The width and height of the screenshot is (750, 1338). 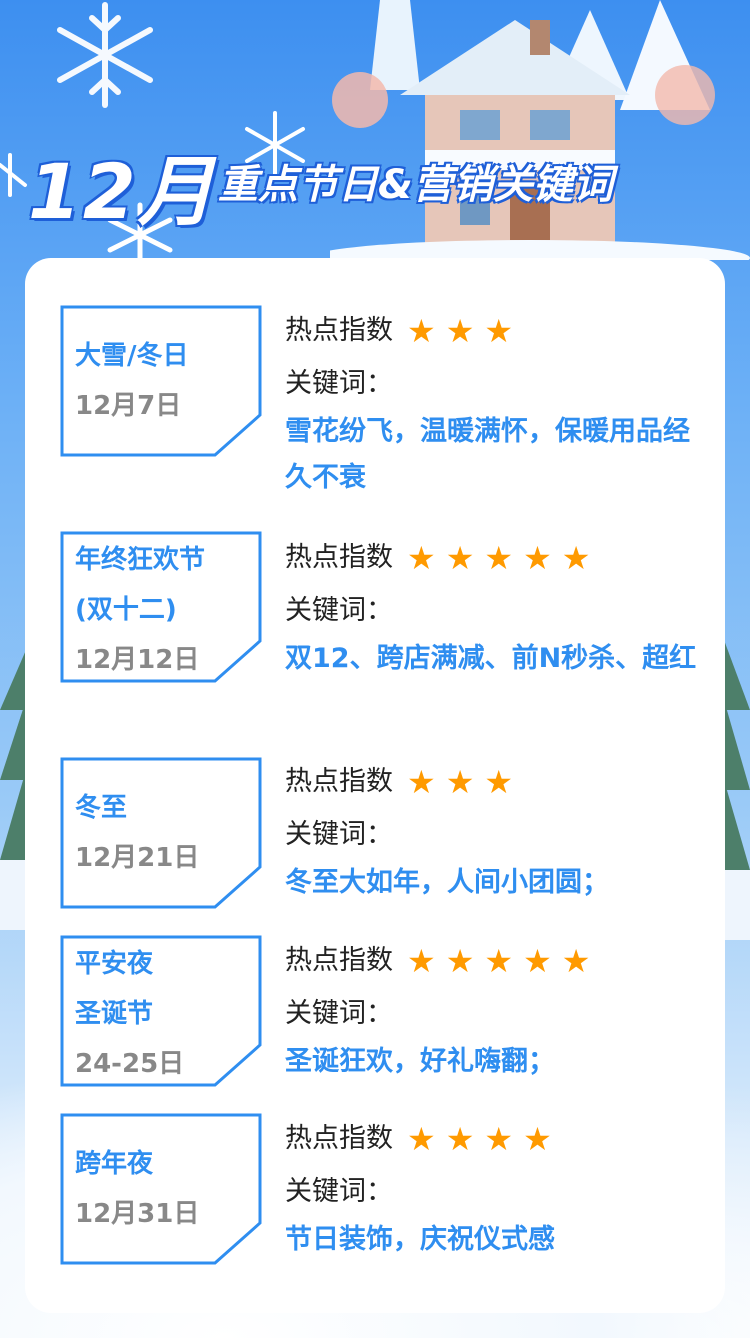 I want to click on keywords-text: 双12、跨店满减、前N秒杀、超红, so click(x=491, y=658).